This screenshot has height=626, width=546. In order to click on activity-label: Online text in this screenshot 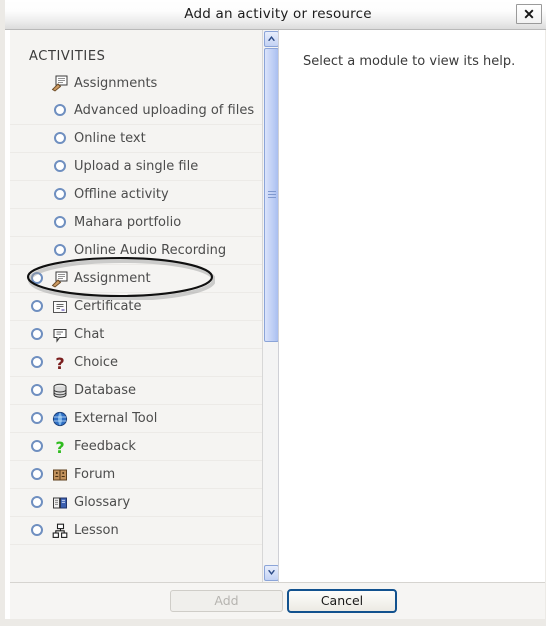, I will do `click(110, 138)`.